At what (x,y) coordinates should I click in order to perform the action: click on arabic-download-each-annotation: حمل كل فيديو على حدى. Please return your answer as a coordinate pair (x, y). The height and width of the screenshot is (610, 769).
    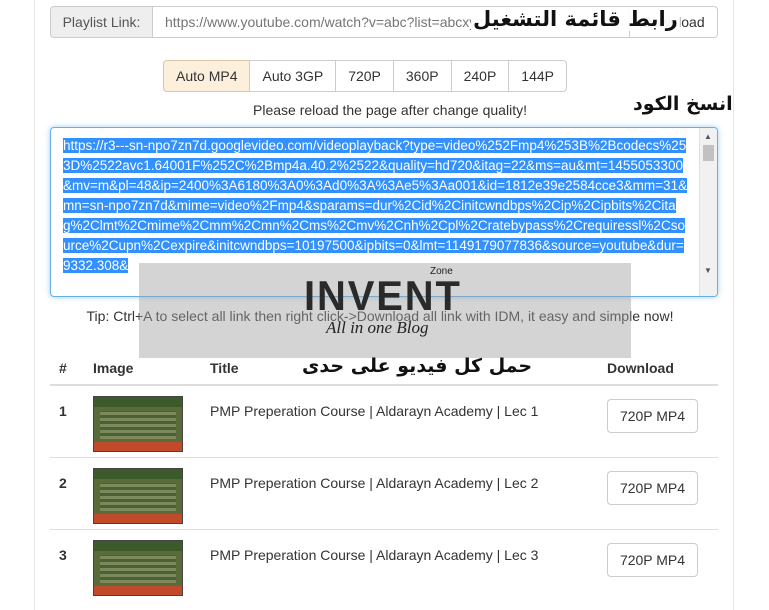
    Looking at the image, I should click on (417, 366).